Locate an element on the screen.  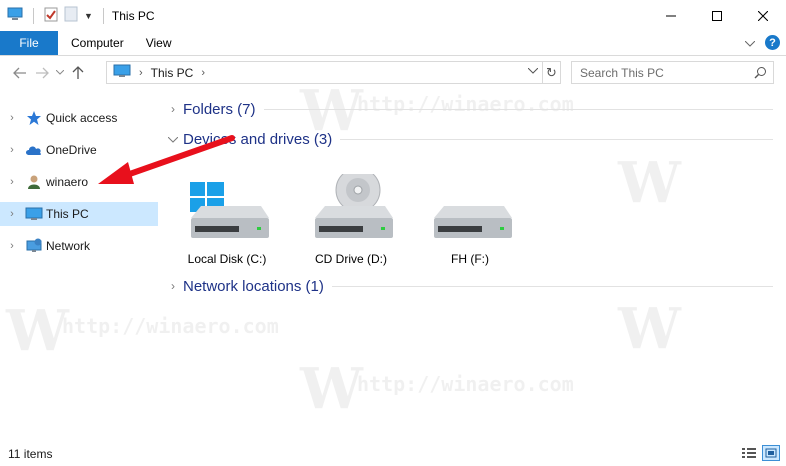
address-bar: › This PC › is located at coordinates (324, 72).